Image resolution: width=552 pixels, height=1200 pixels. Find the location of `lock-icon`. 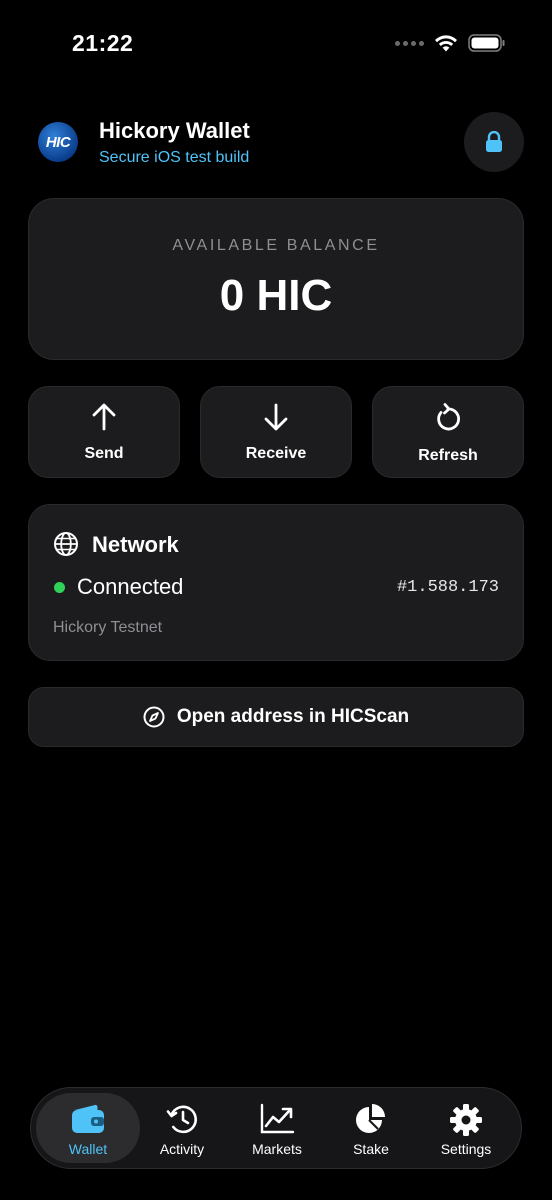

lock-icon is located at coordinates (494, 141).